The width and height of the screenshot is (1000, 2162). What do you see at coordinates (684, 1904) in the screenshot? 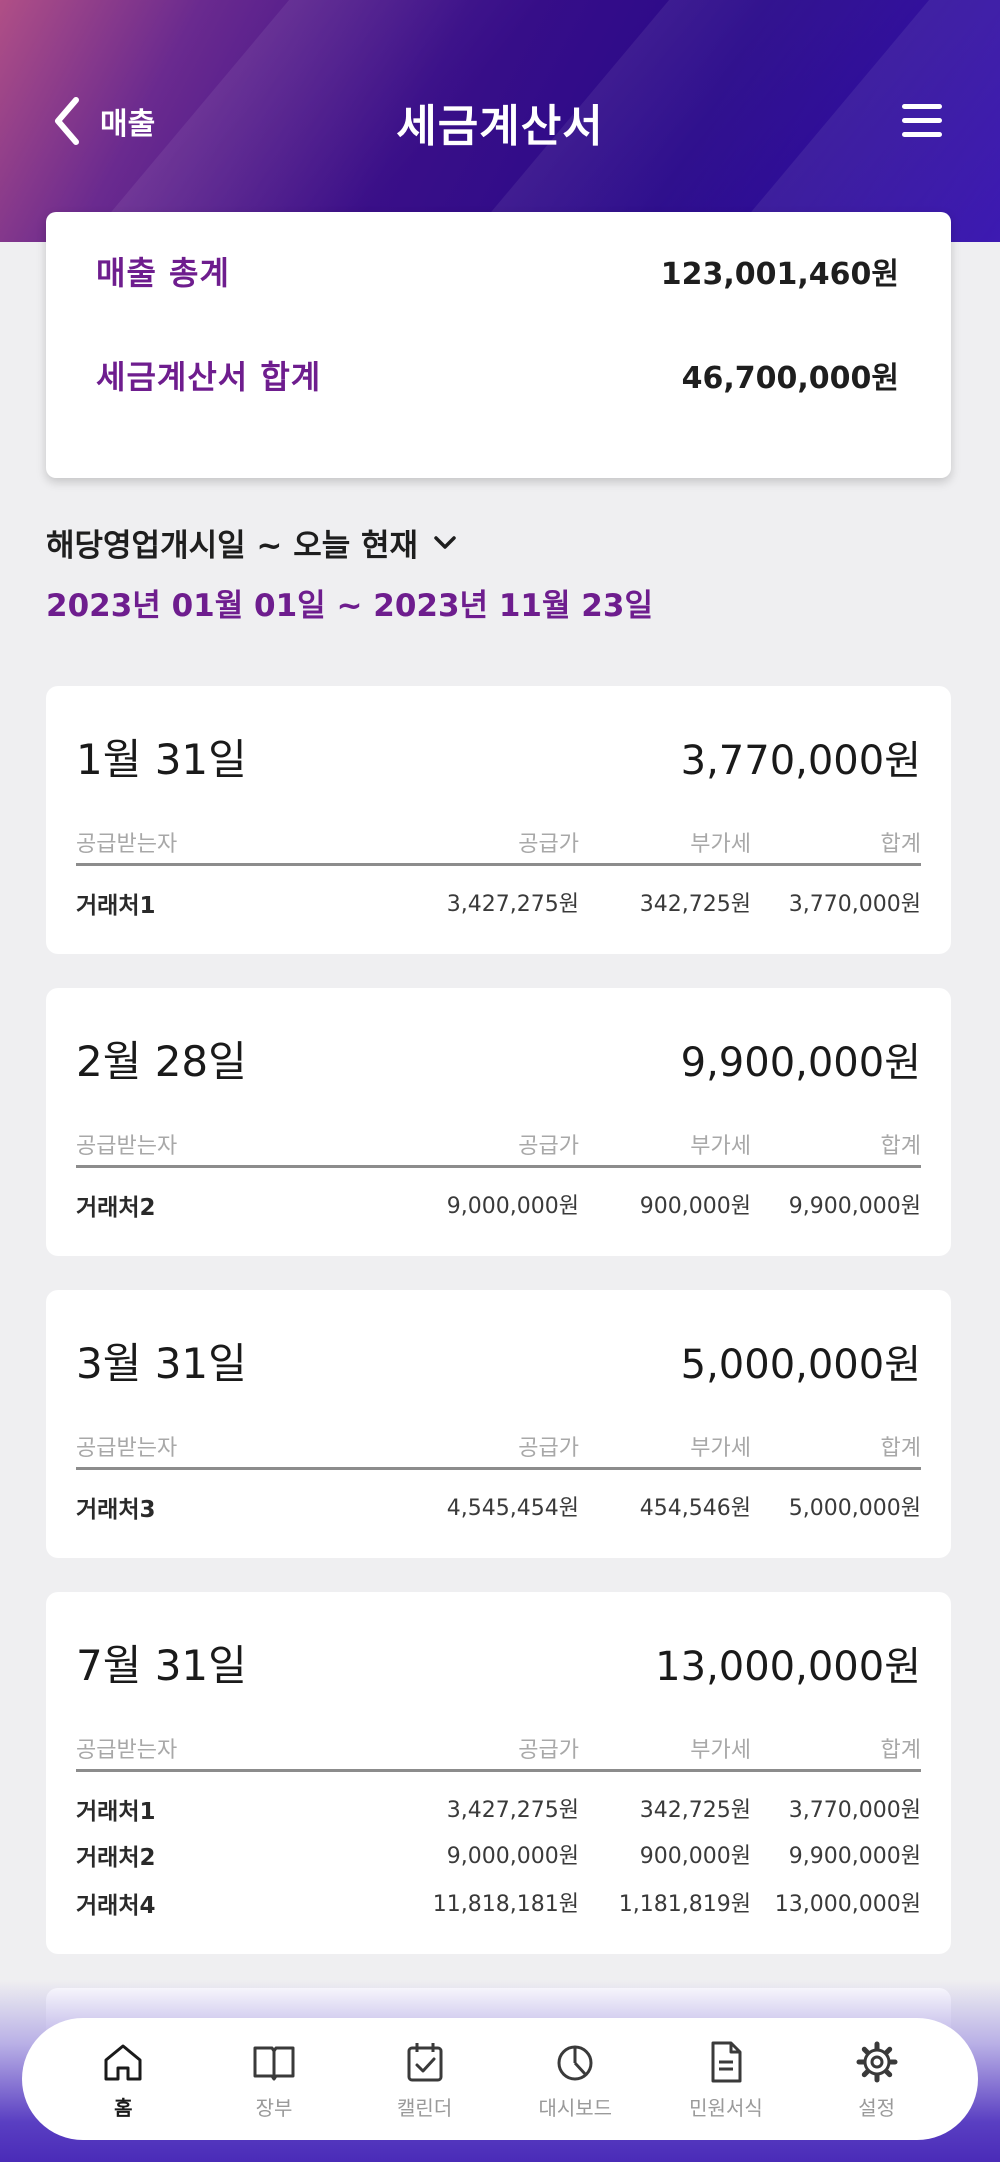
I see `row-vat: 1,181,819원` at bounding box center [684, 1904].